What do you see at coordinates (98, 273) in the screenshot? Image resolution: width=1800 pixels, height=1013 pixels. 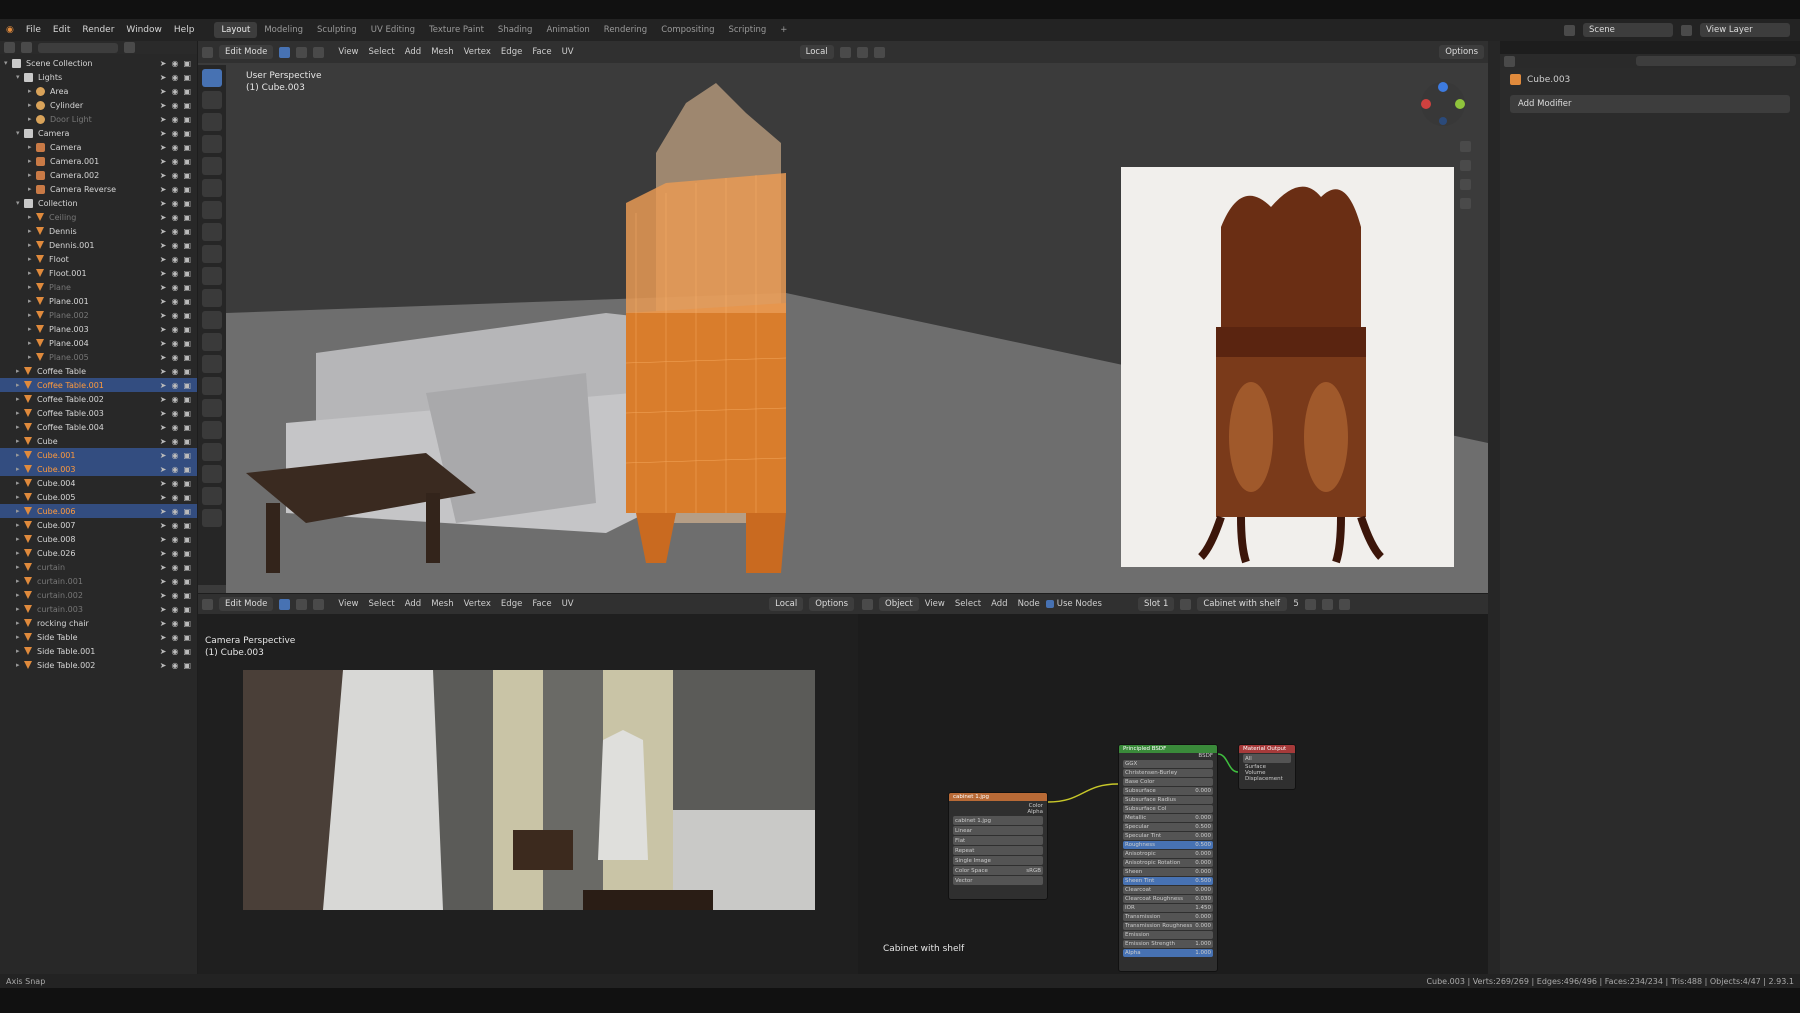 I see `outliner-item: ▸ Floot.001 ➤ ◉ ▣` at bounding box center [98, 273].